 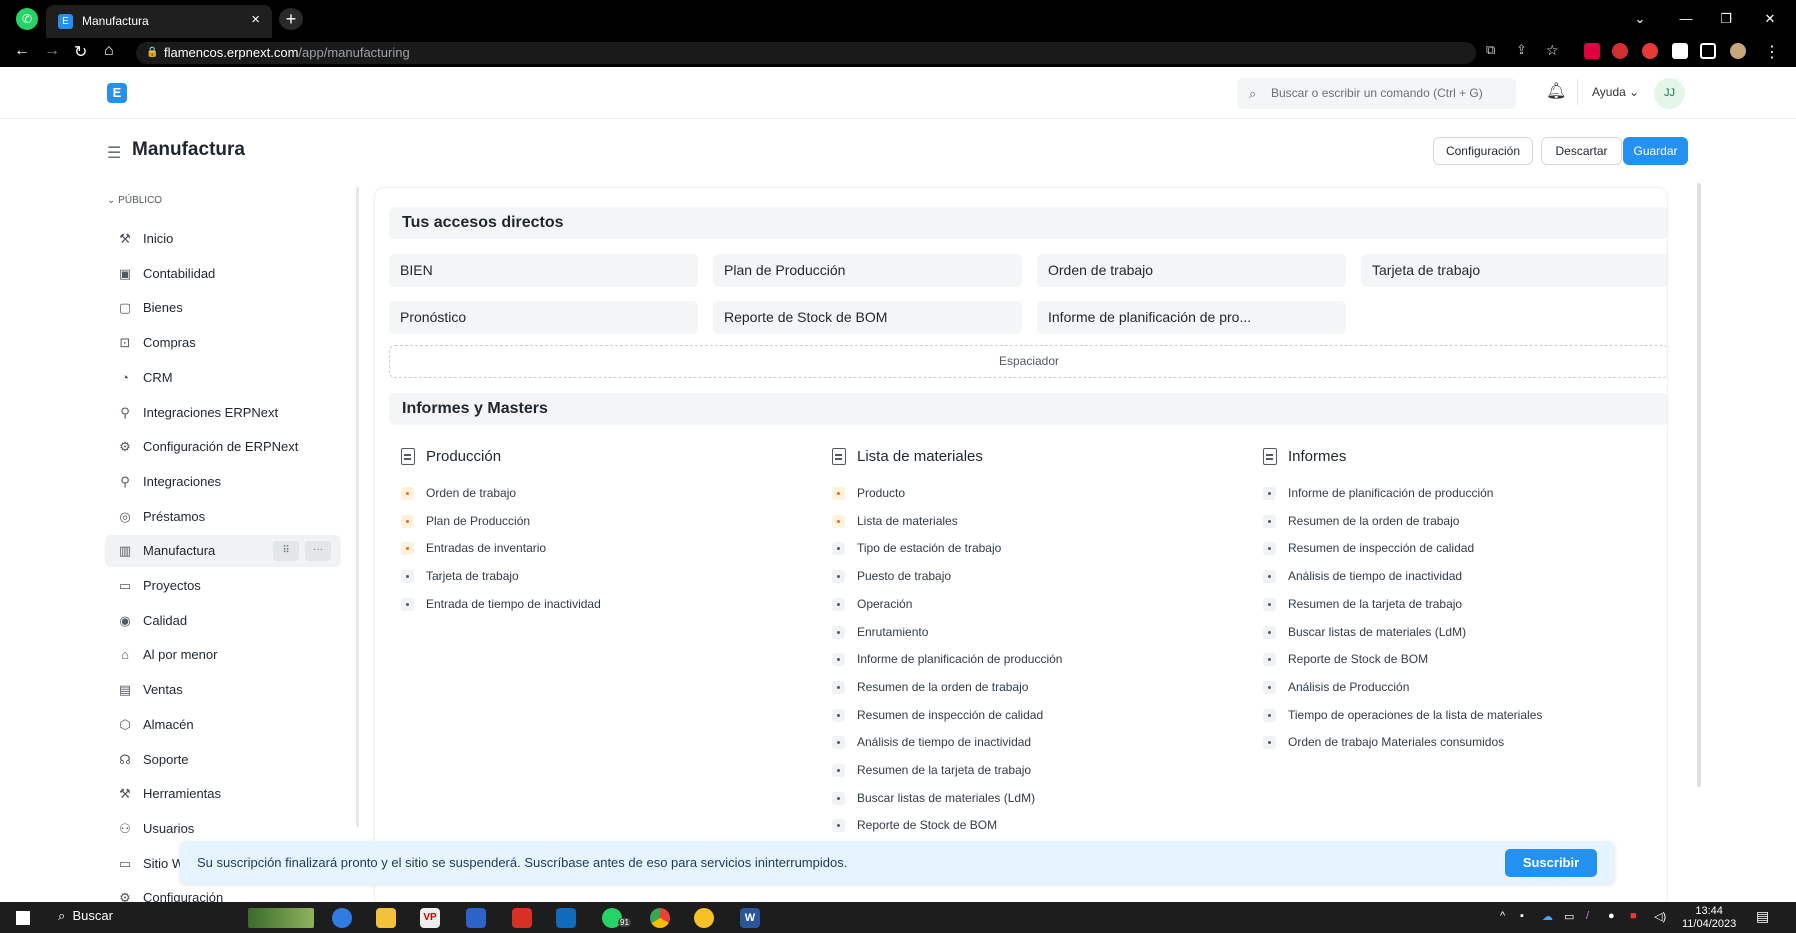 What do you see at coordinates (1587, 916) in the screenshot?
I see `pen-tray-icon: /` at bounding box center [1587, 916].